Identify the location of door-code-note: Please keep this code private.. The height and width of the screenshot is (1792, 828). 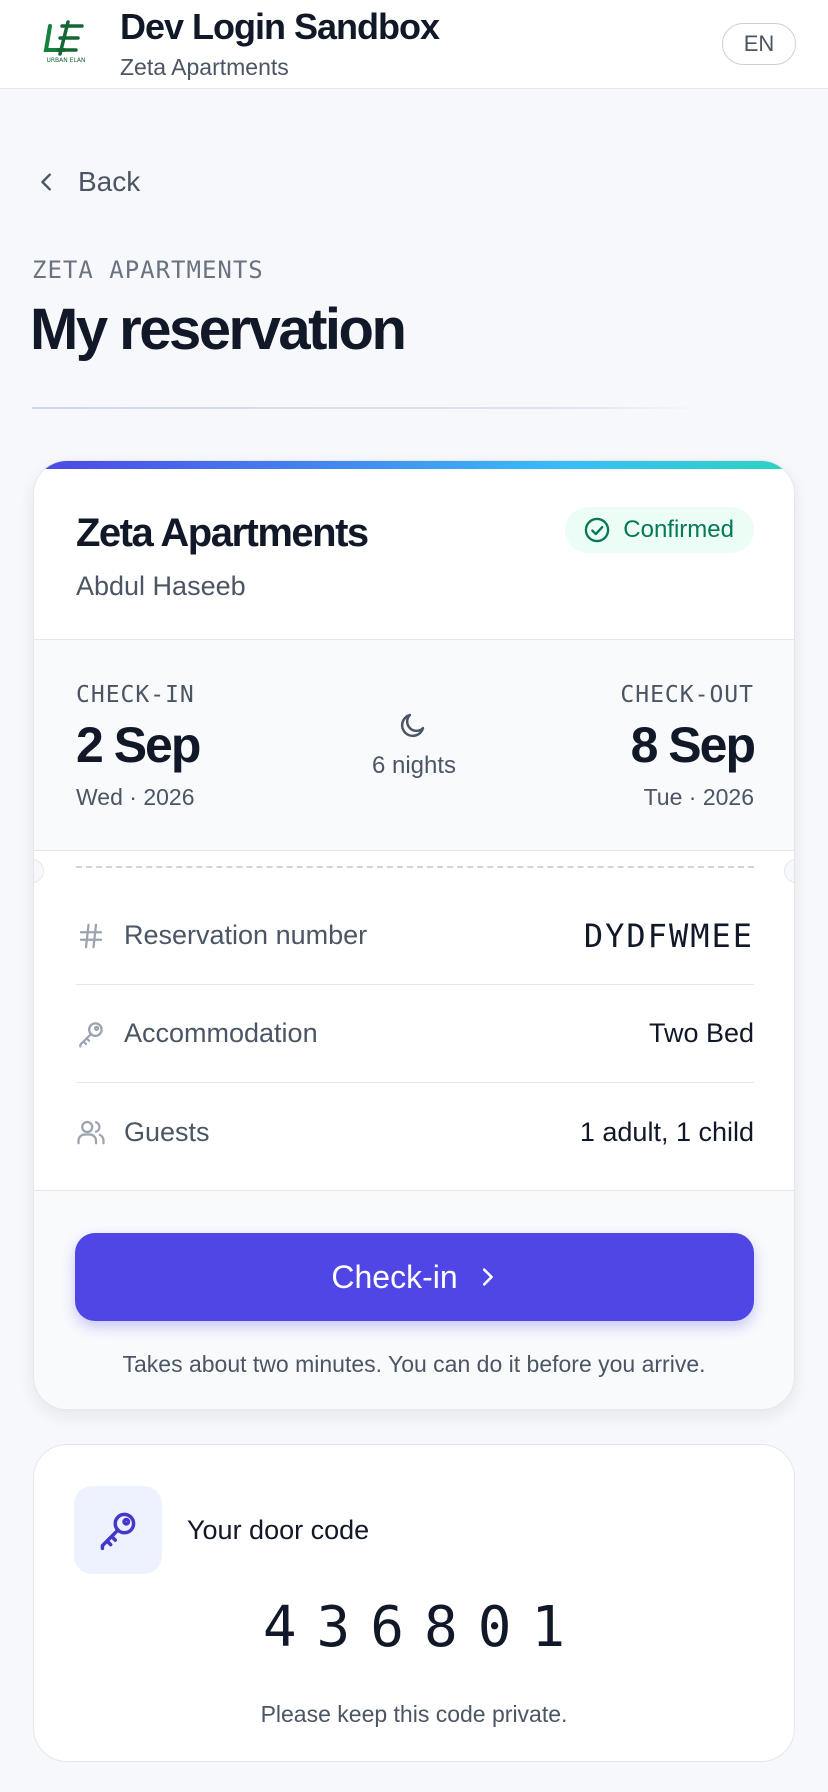
(414, 1714).